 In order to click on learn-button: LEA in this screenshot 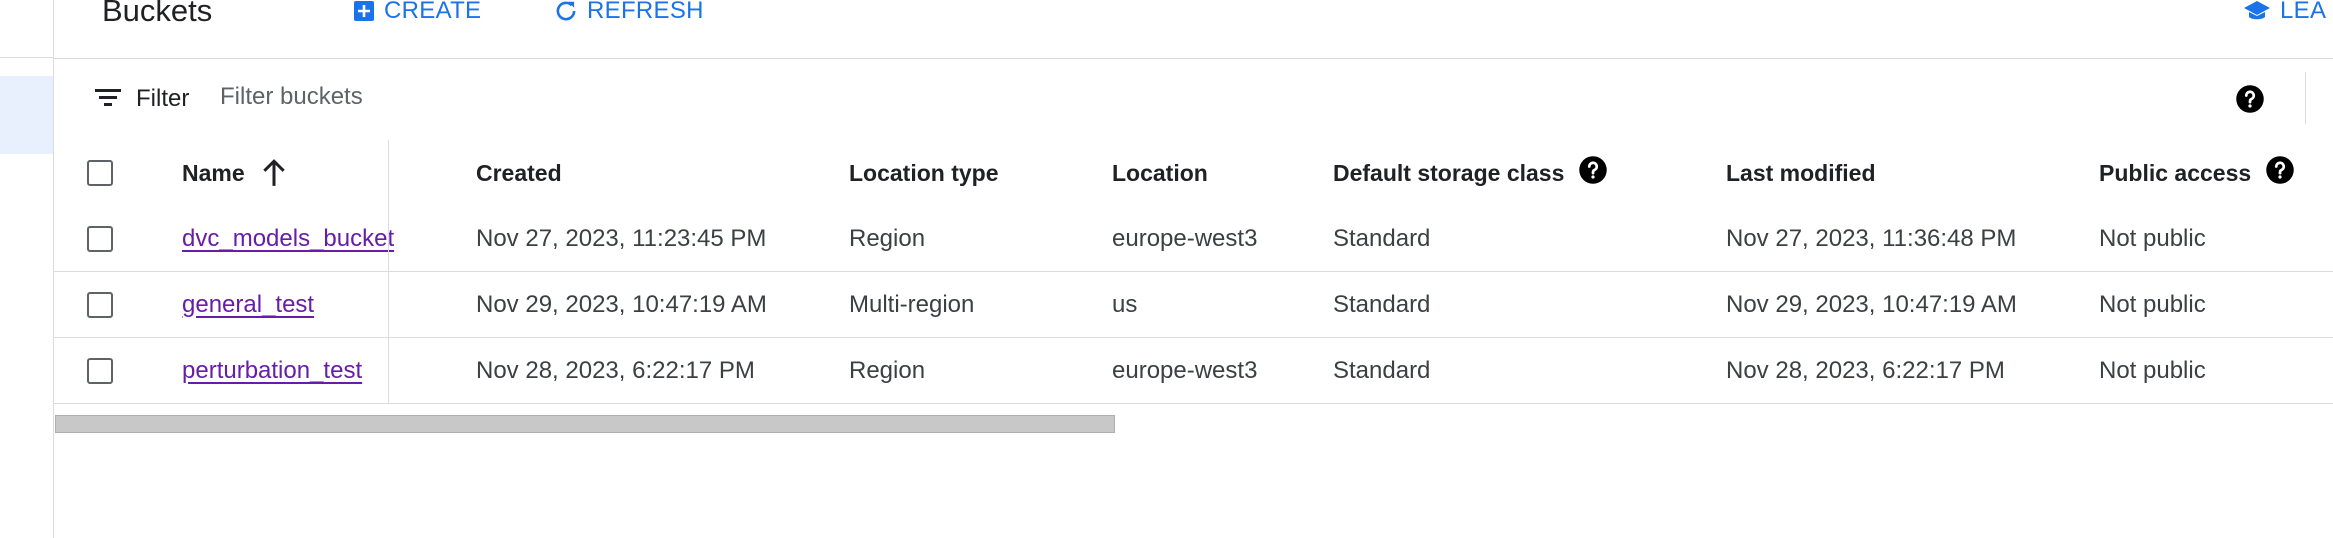, I will do `click(2284, 12)`.